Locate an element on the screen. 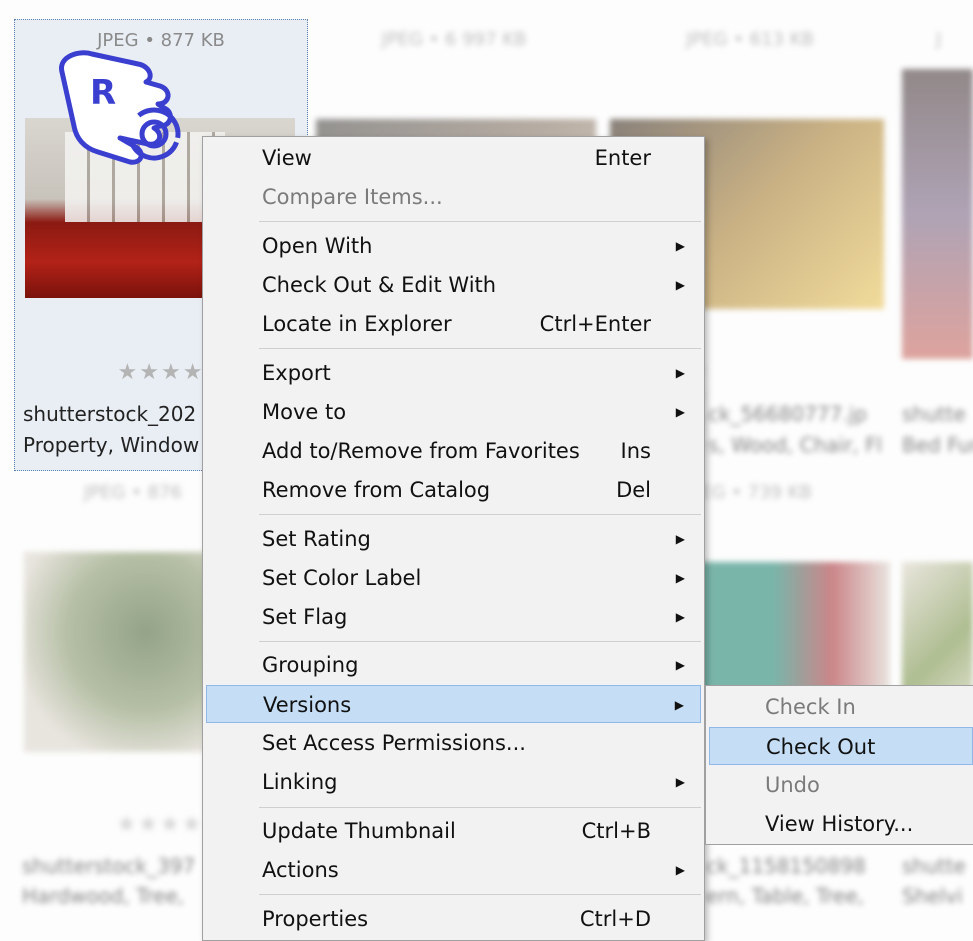 The image size is (973, 941). submenu-item-label: Check Out is located at coordinates (821, 747).